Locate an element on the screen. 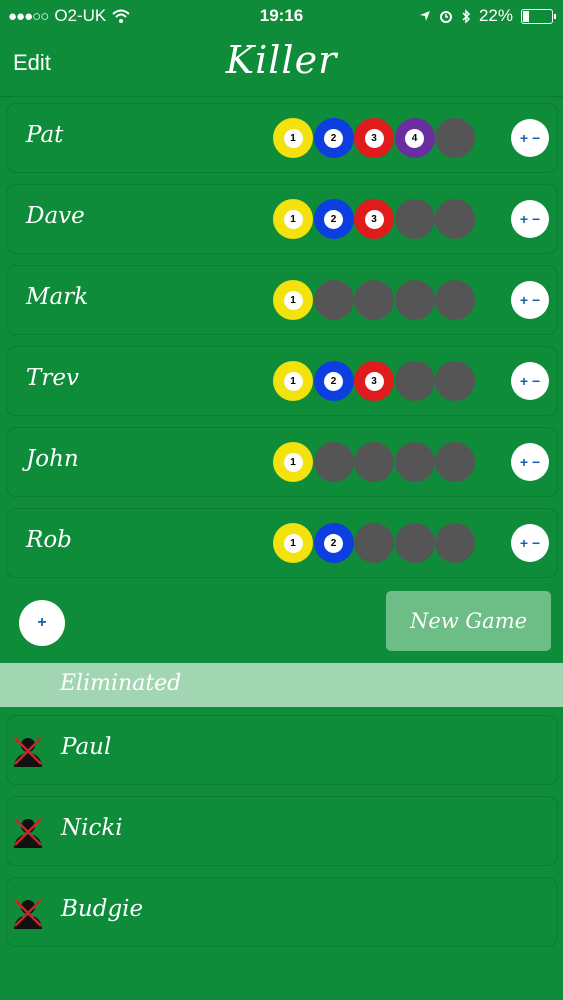  lives-indicator: 12 is located at coordinates (374, 543).